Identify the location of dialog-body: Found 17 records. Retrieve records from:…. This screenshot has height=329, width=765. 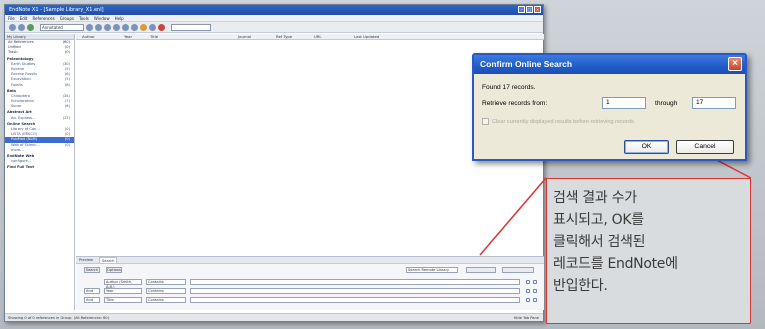
(609, 116).